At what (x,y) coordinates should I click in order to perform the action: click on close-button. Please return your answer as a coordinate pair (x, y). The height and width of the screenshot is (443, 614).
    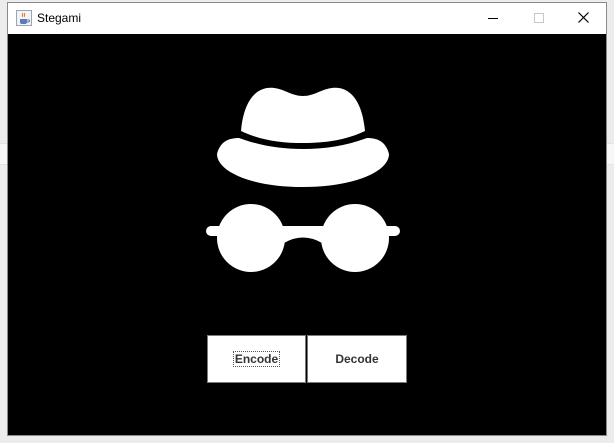
    Looking at the image, I should click on (583, 18).